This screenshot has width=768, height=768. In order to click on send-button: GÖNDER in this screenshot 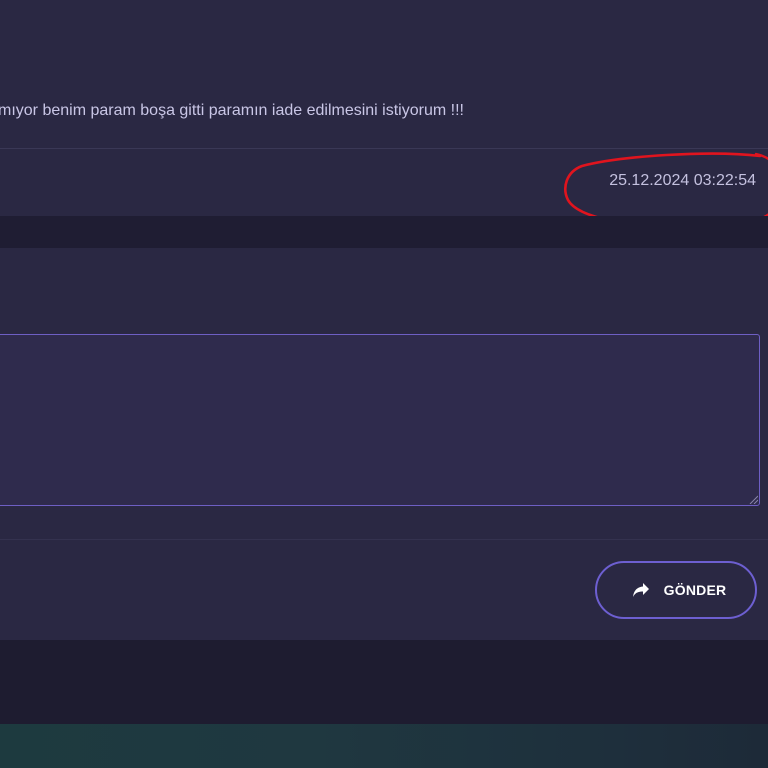, I will do `click(676, 590)`.